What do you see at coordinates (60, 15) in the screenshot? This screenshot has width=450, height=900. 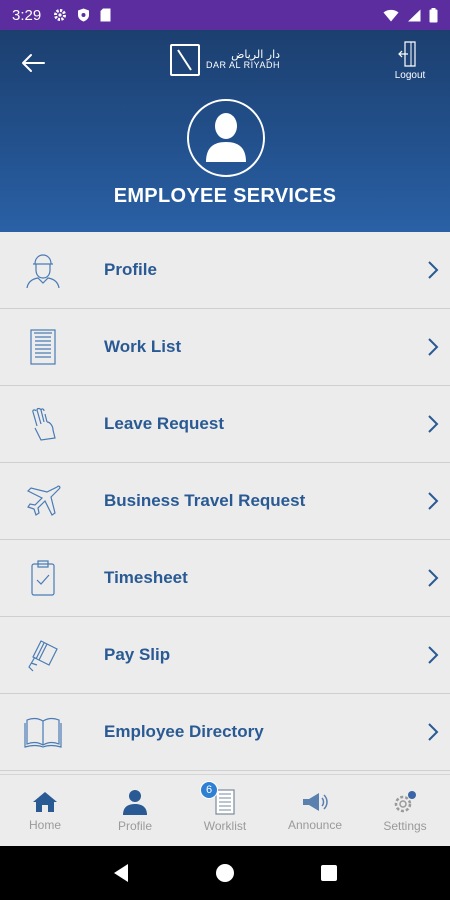 I see `gear-icon` at bounding box center [60, 15].